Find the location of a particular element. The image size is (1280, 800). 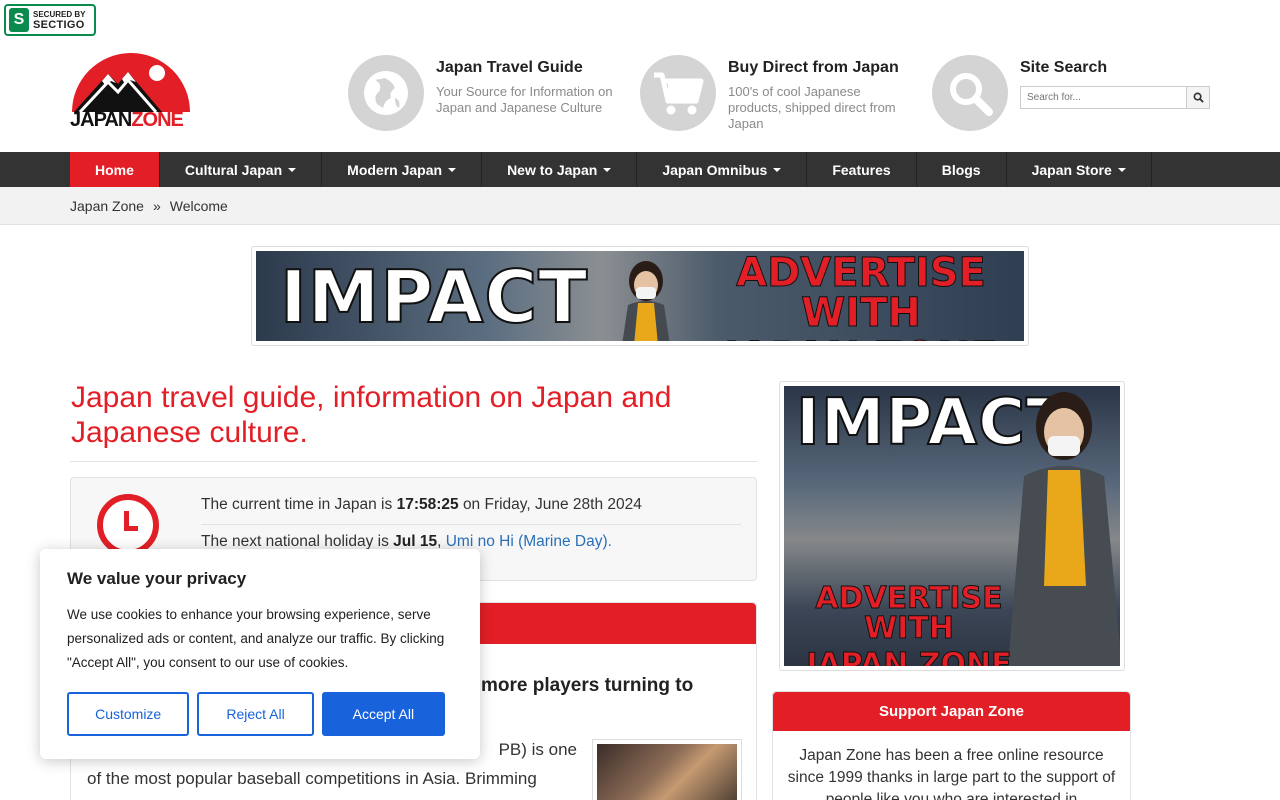

sectigo-badge: S SECURED BY SECTIGO is located at coordinates (50, 20).